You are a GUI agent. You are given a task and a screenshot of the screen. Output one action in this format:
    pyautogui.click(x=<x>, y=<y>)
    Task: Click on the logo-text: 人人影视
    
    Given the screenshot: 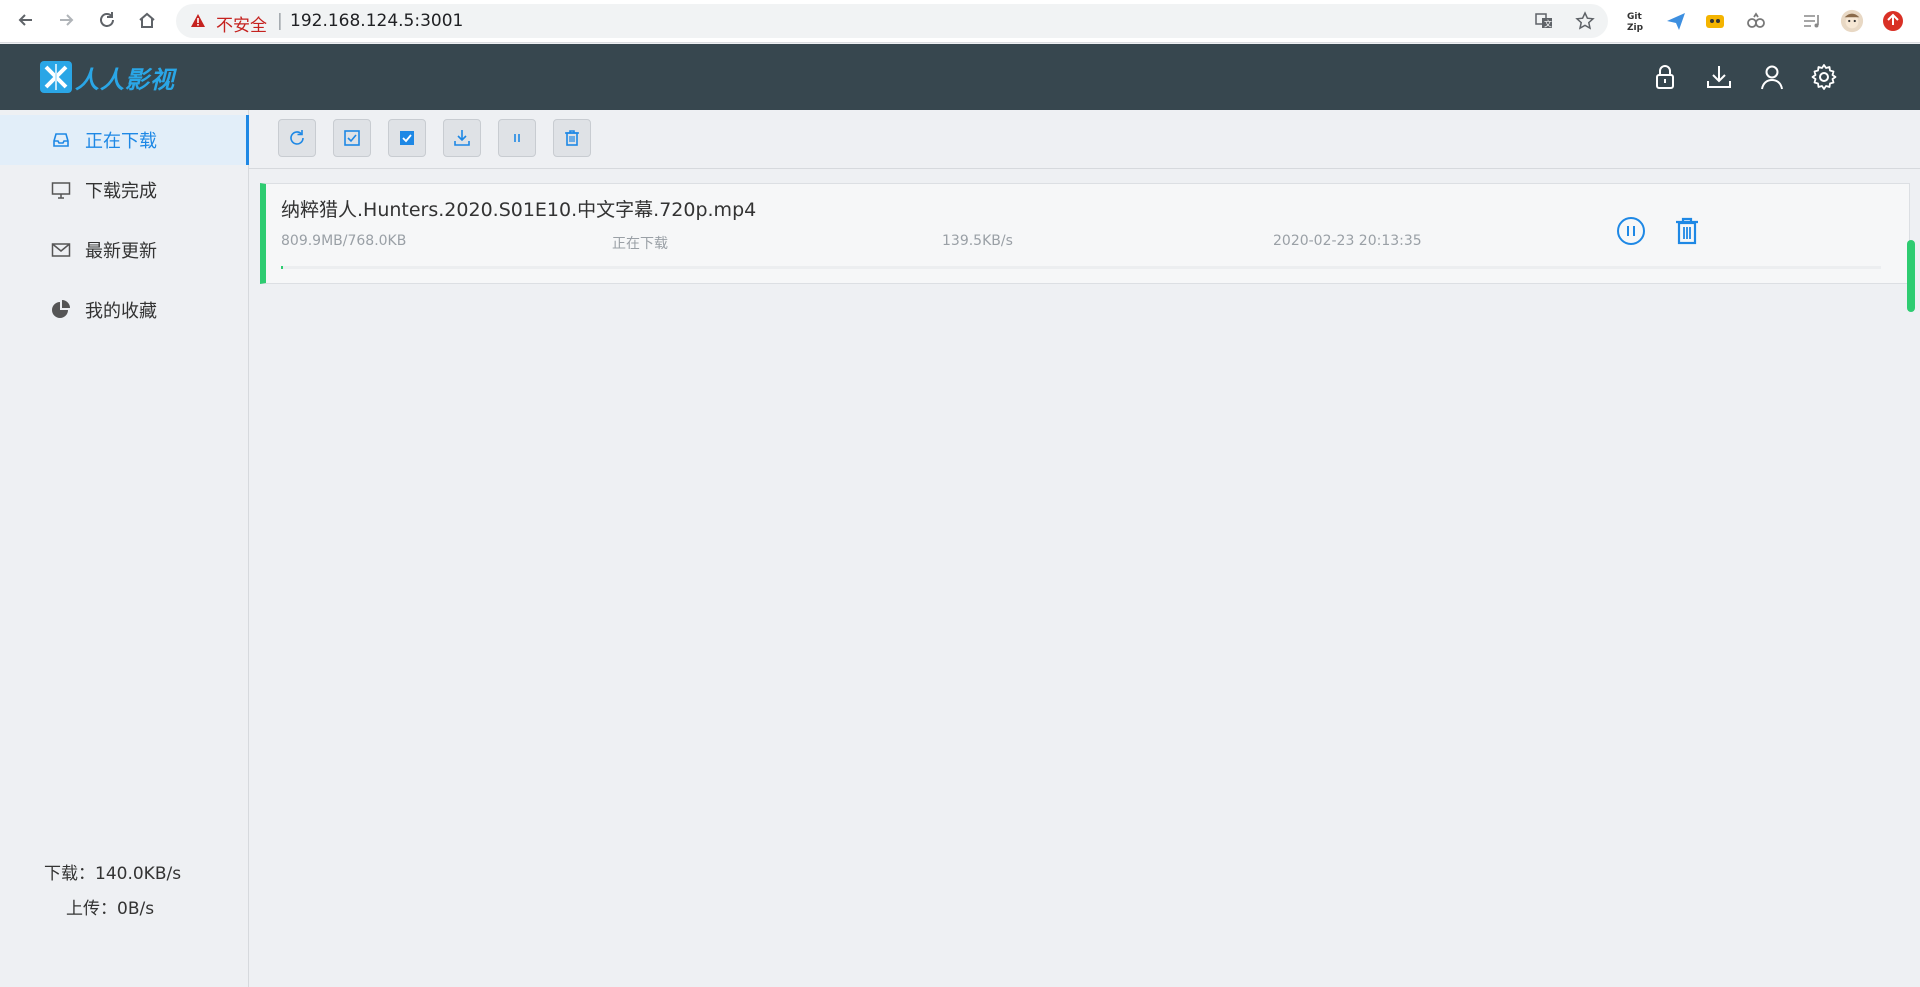 What is the action you would take?
    pyautogui.click(x=125, y=79)
    